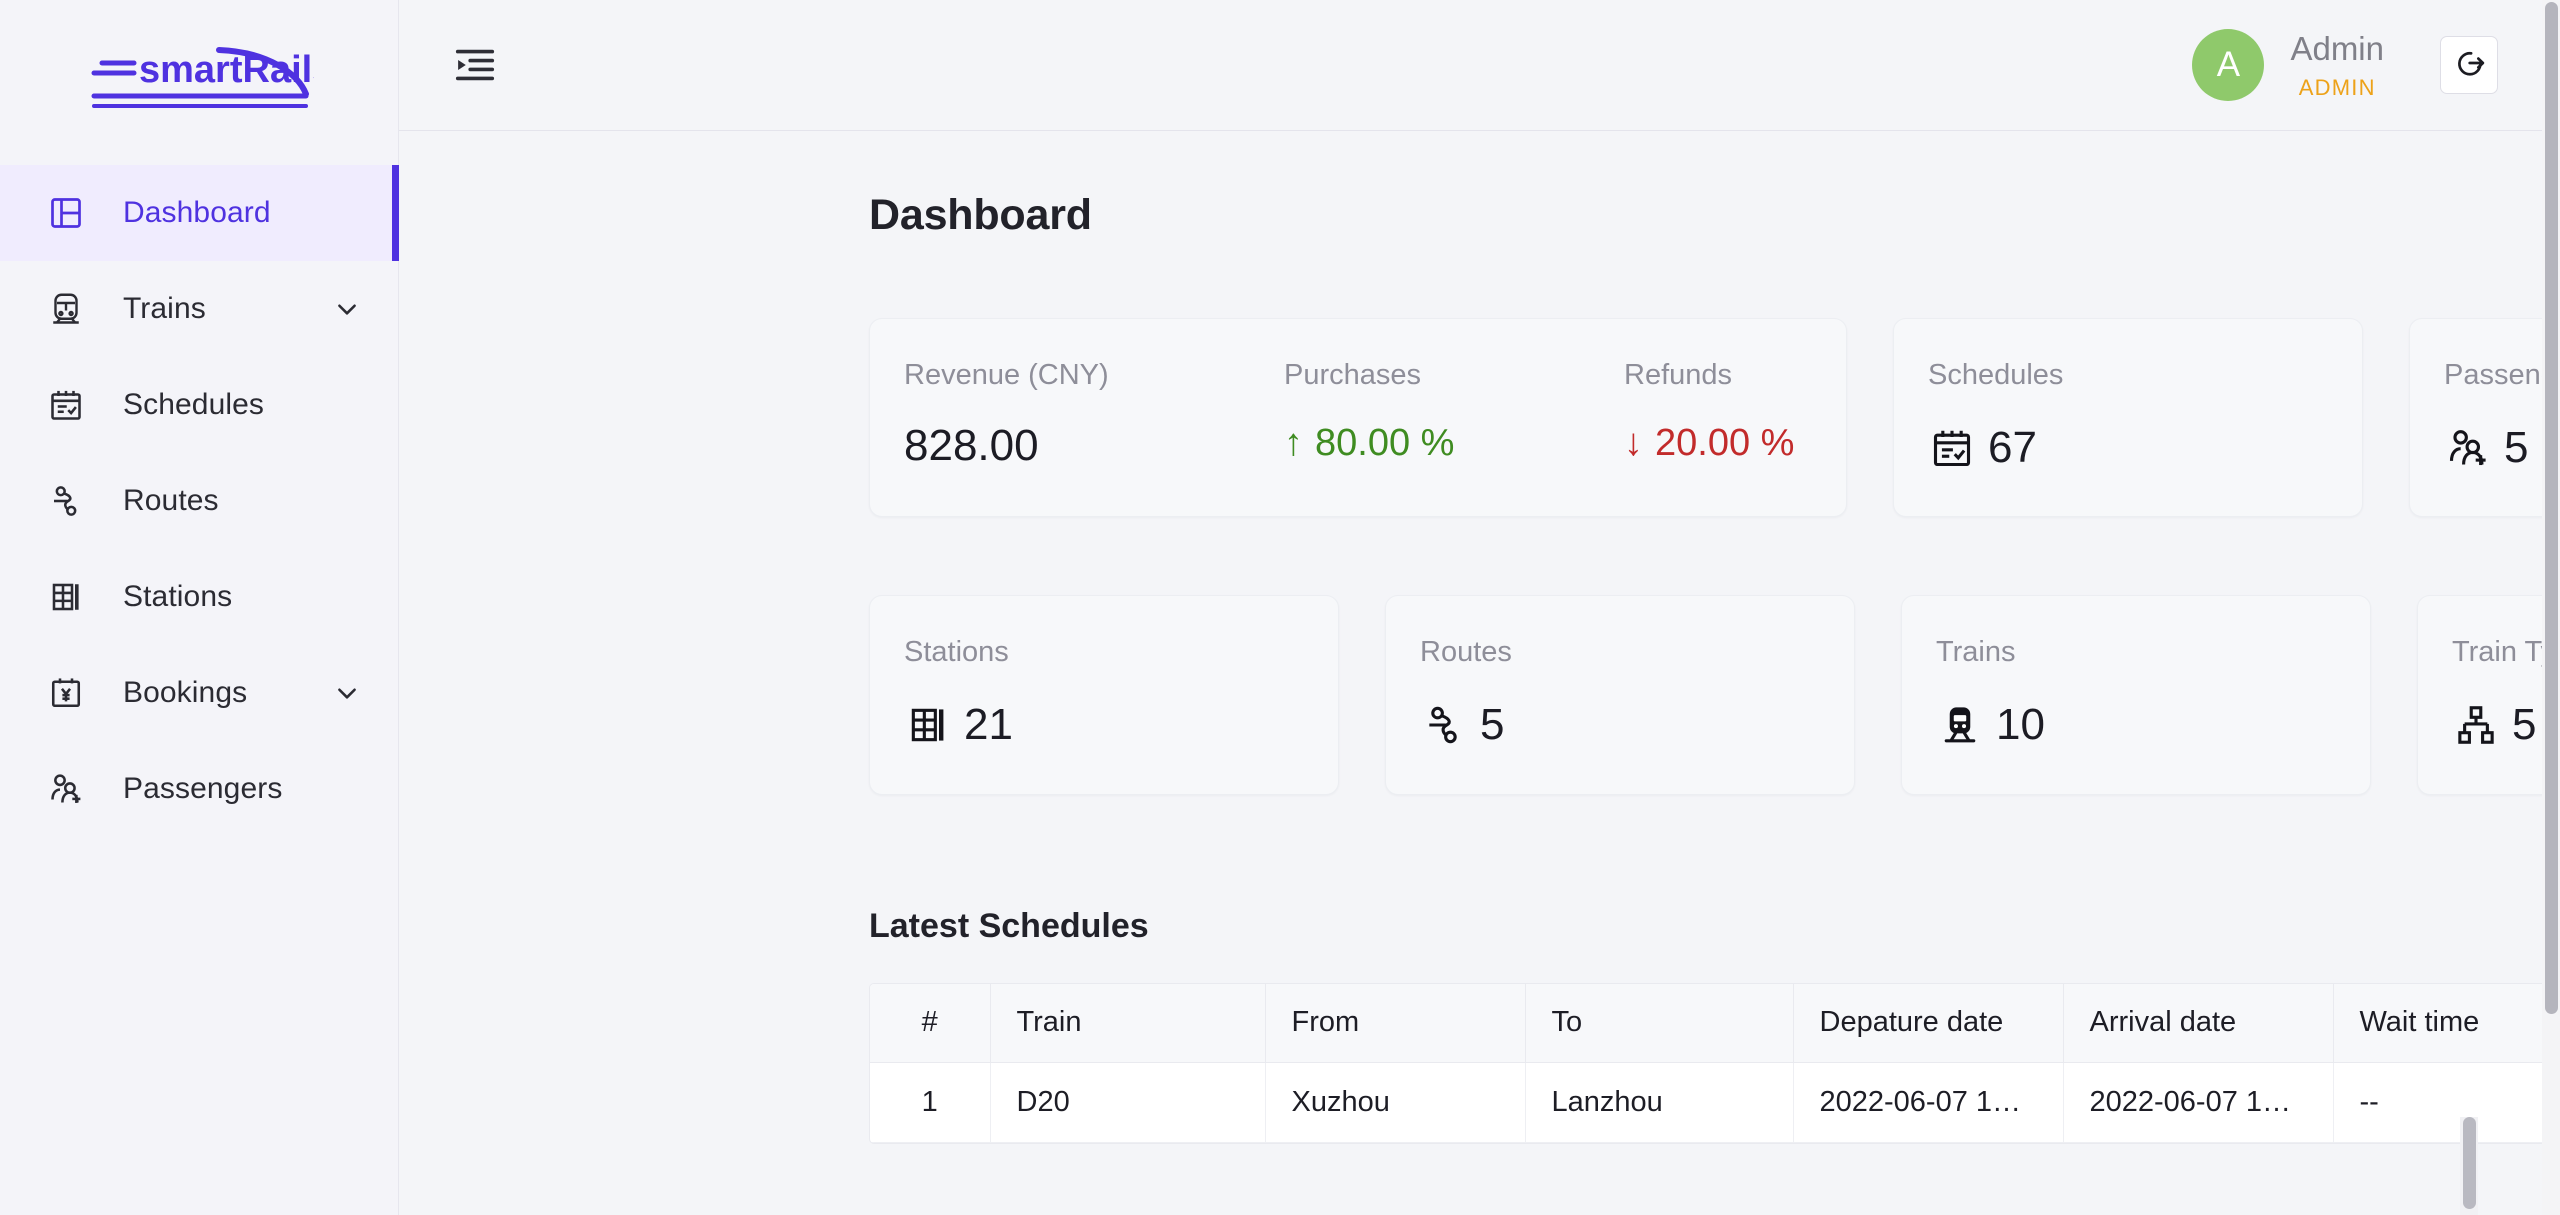 The height and width of the screenshot is (1215, 2560). I want to click on revenue-metric: Revenue (CNY) 828.00, so click(1094, 438).